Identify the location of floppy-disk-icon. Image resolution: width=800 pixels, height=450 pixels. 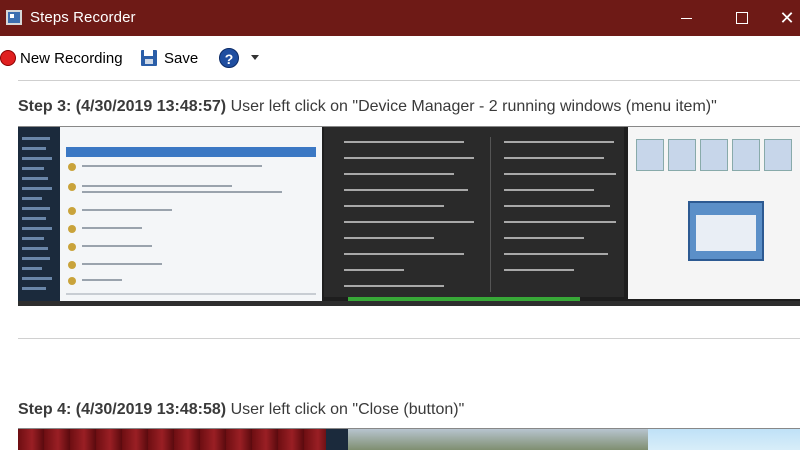
(149, 58).